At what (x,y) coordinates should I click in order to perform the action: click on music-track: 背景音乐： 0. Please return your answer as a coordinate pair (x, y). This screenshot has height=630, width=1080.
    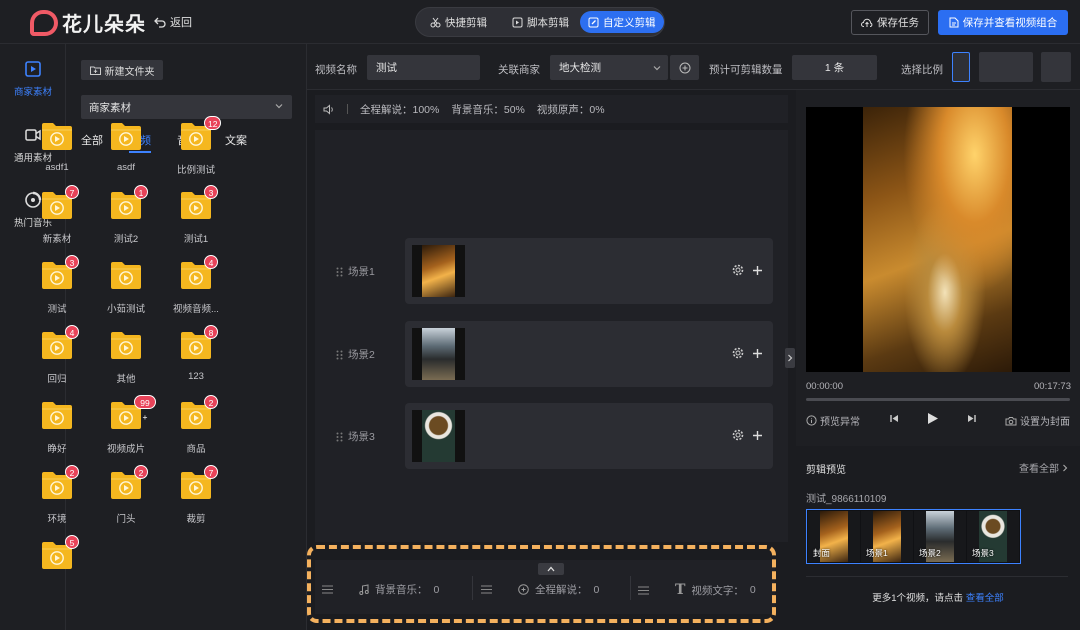
    Looking at the image, I should click on (380, 589).